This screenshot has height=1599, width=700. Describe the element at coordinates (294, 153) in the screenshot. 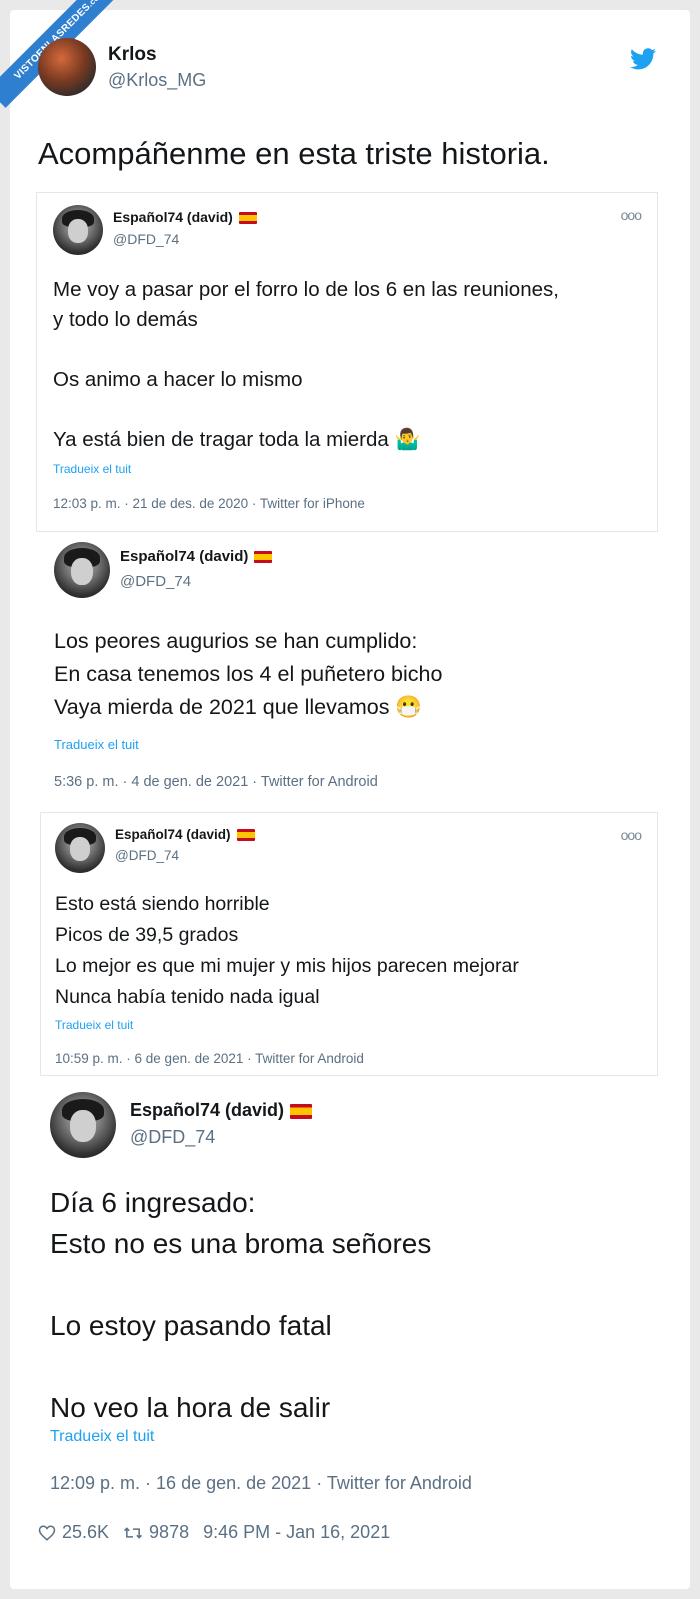

I see `tweet-text: Acompáñenme en esta triste historia.` at that location.